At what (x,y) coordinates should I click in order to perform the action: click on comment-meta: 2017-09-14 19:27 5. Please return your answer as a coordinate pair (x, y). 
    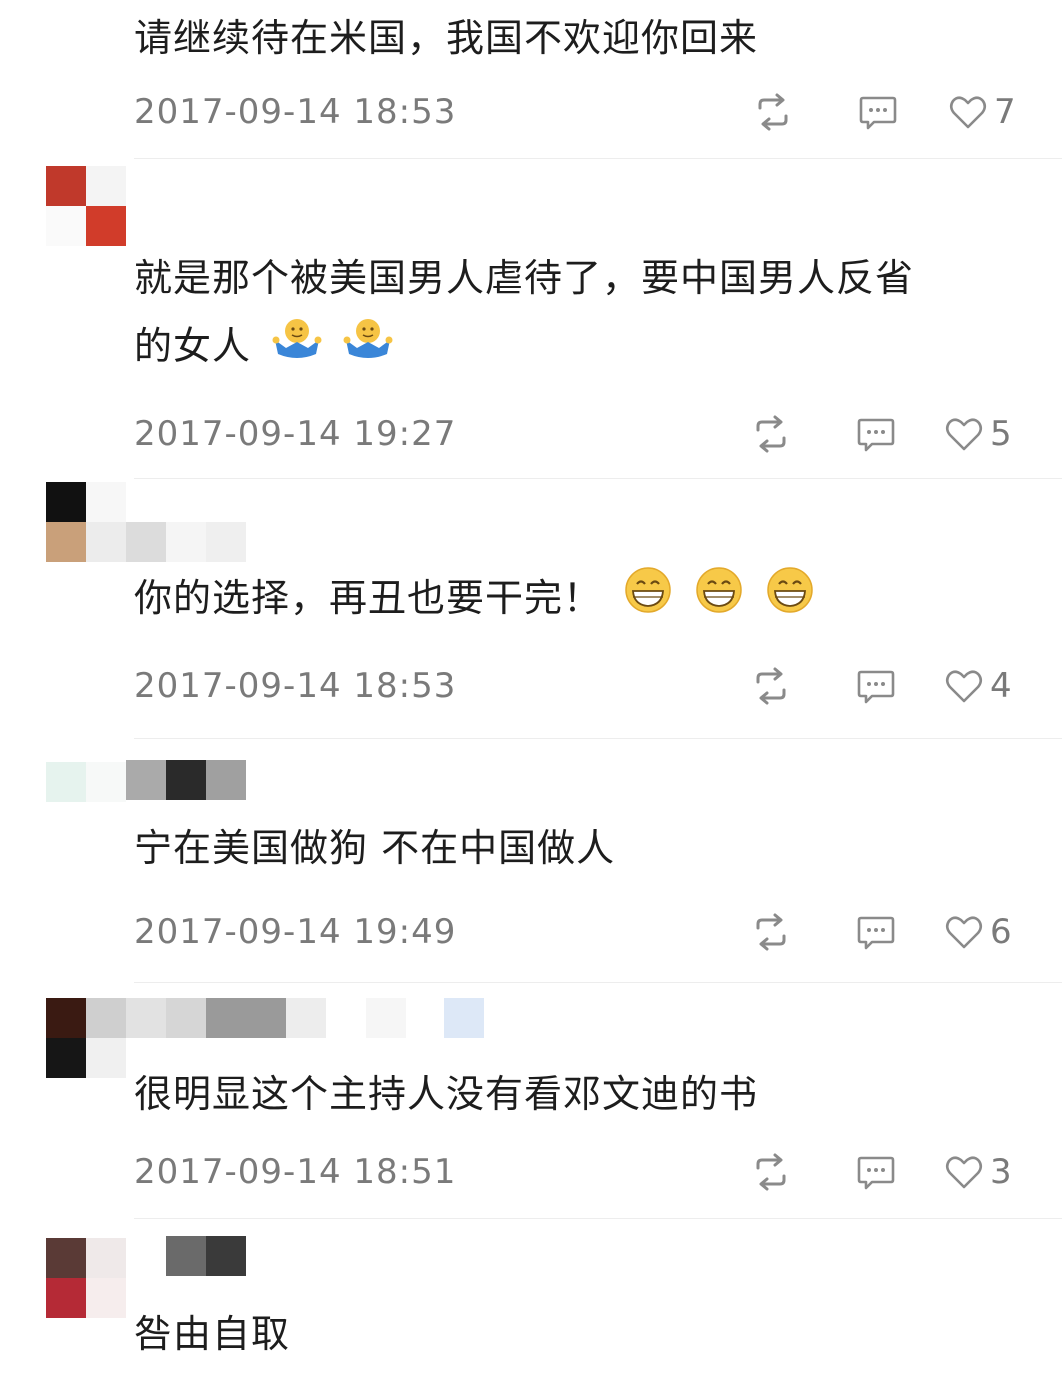
    Looking at the image, I should click on (574, 434).